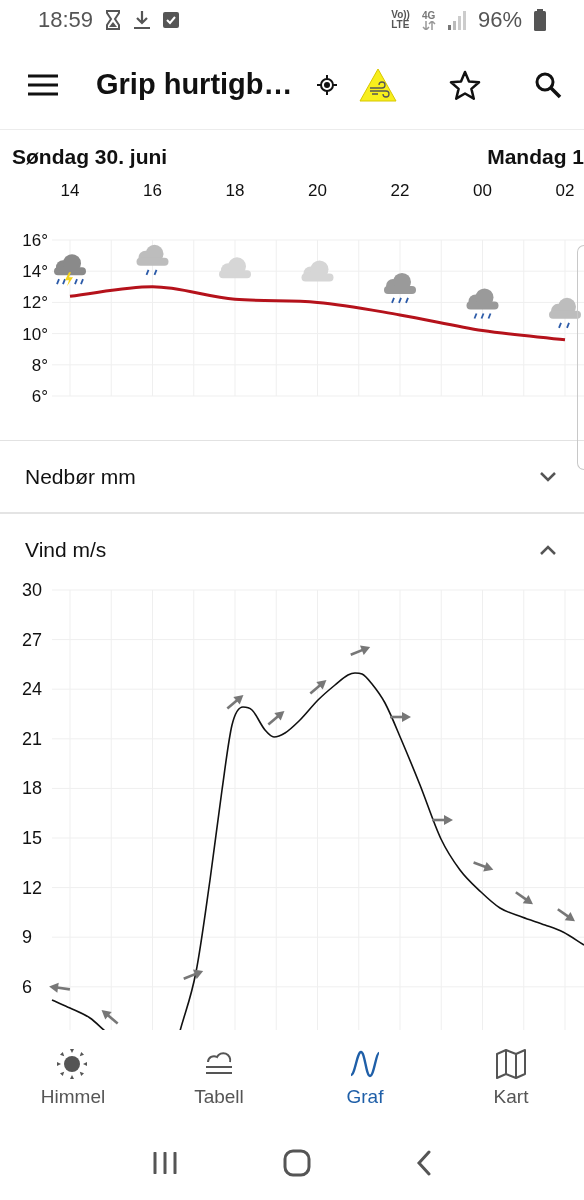 The width and height of the screenshot is (584, 1200). I want to click on nav-tab: Graf, so click(365, 1077).